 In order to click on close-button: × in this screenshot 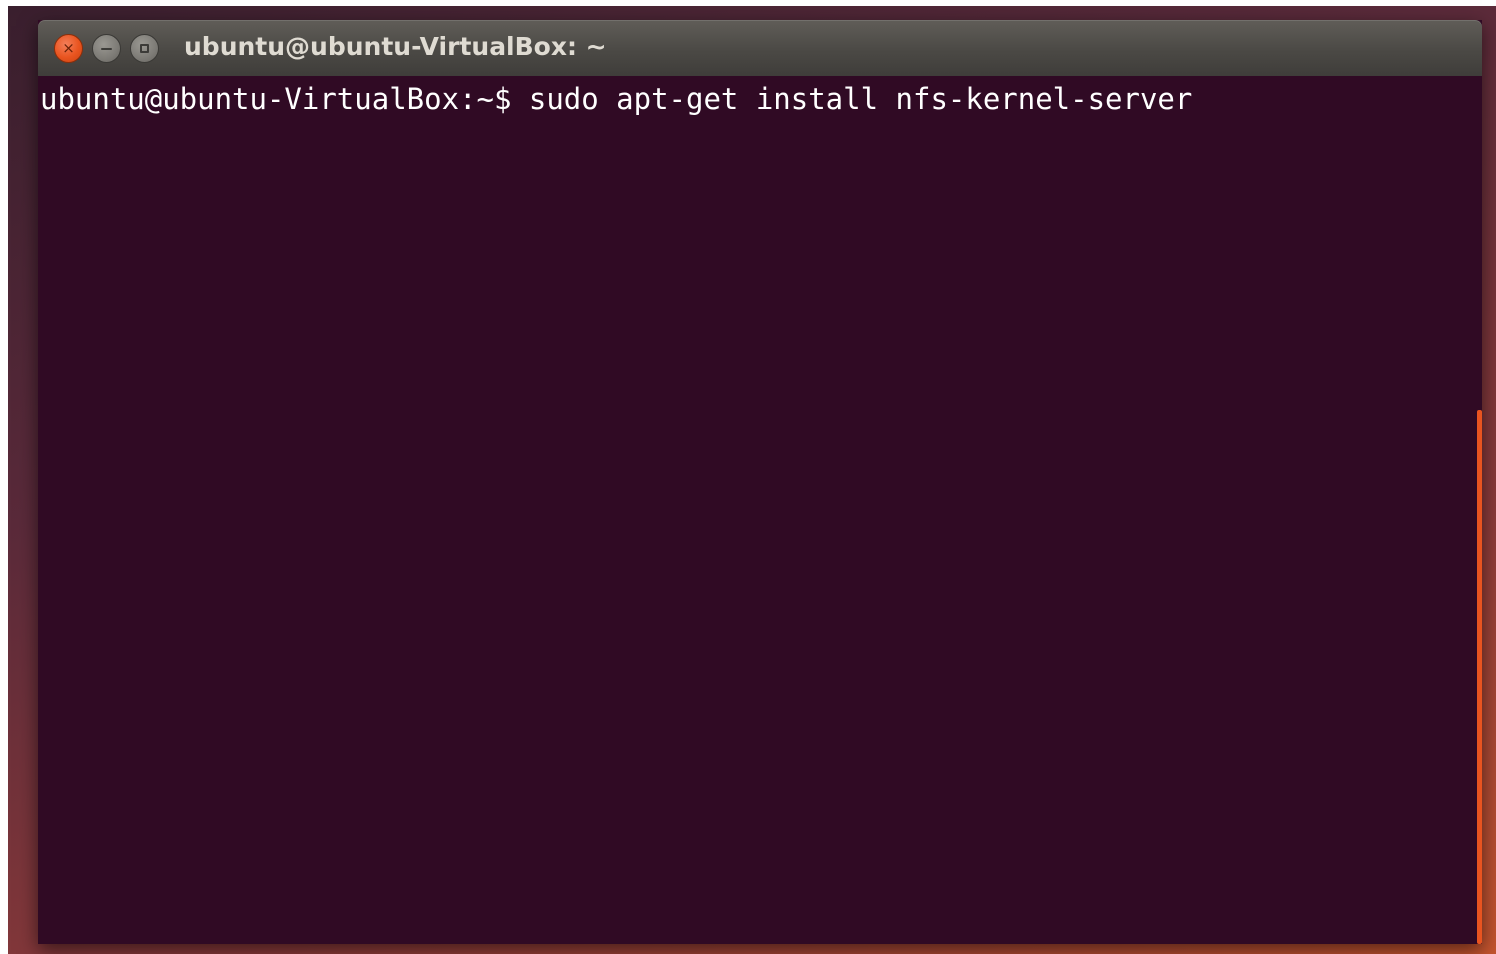, I will do `click(68, 48)`.